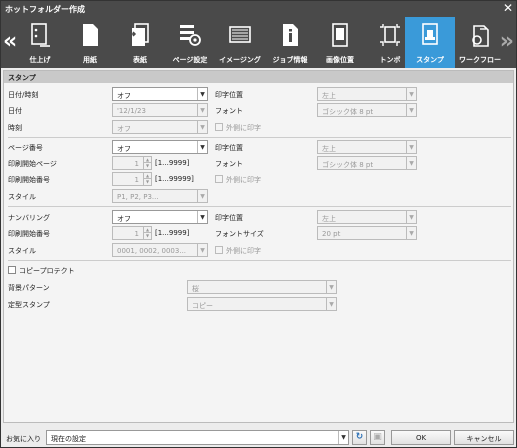 Image resolution: width=517 pixels, height=448 pixels. Describe the element at coordinates (367, 163) in the screenshot. I see `page-number-font-select: ゴシック体 8 pt ▼` at that location.